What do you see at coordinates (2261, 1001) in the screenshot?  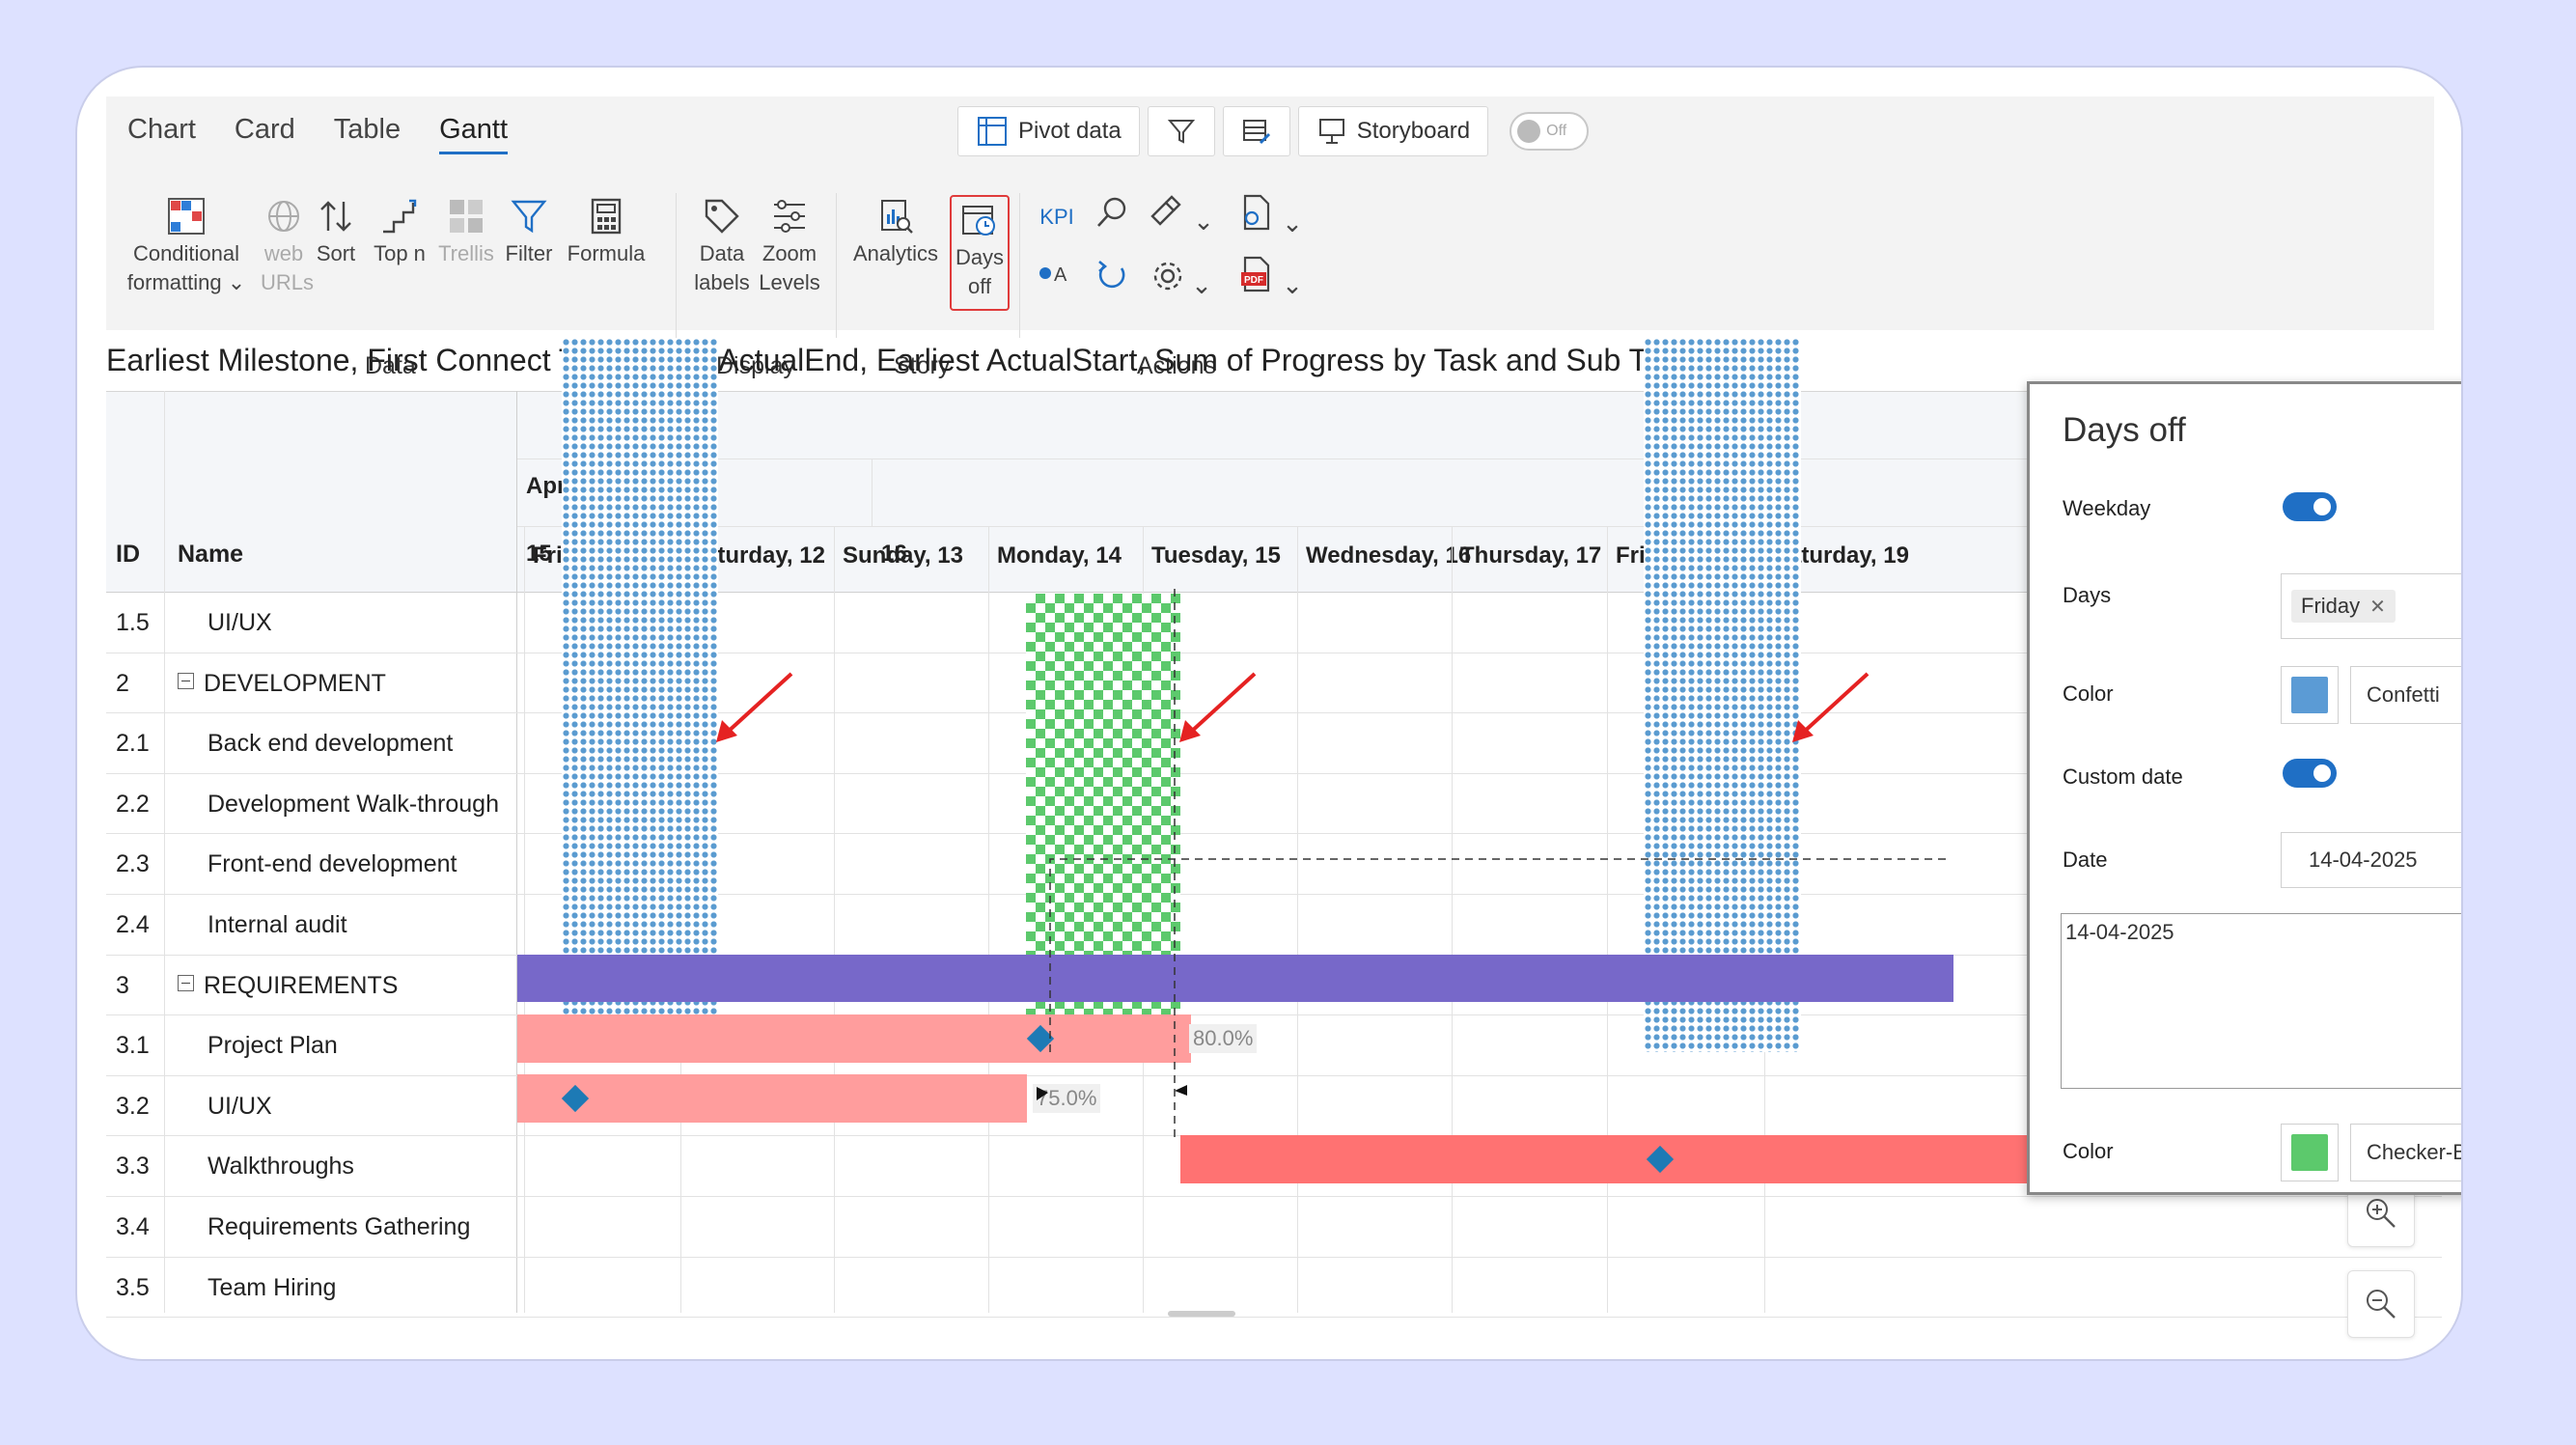 I see `custom-dates-textarea: 14-04-2025` at bounding box center [2261, 1001].